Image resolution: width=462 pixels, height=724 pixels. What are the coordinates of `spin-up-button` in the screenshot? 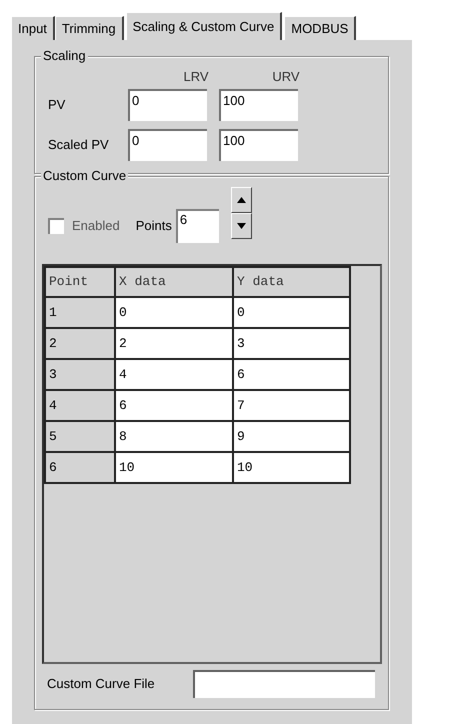 It's located at (241, 200).